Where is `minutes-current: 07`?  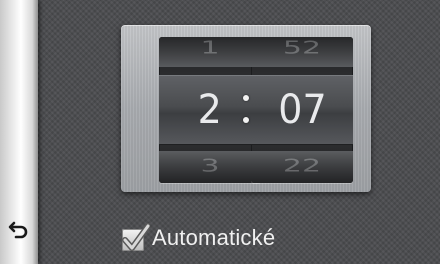 minutes-current: 07 is located at coordinates (302, 110).